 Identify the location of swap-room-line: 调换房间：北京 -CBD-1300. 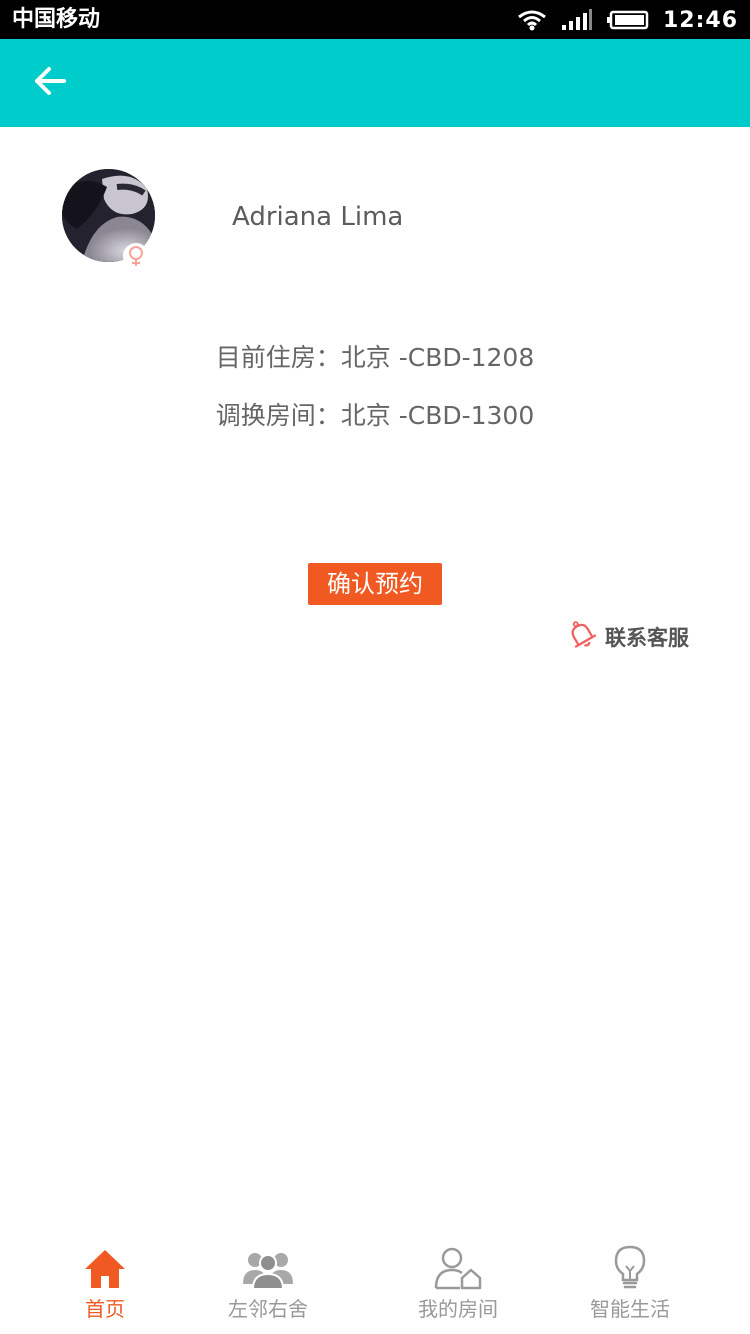
(375, 416).